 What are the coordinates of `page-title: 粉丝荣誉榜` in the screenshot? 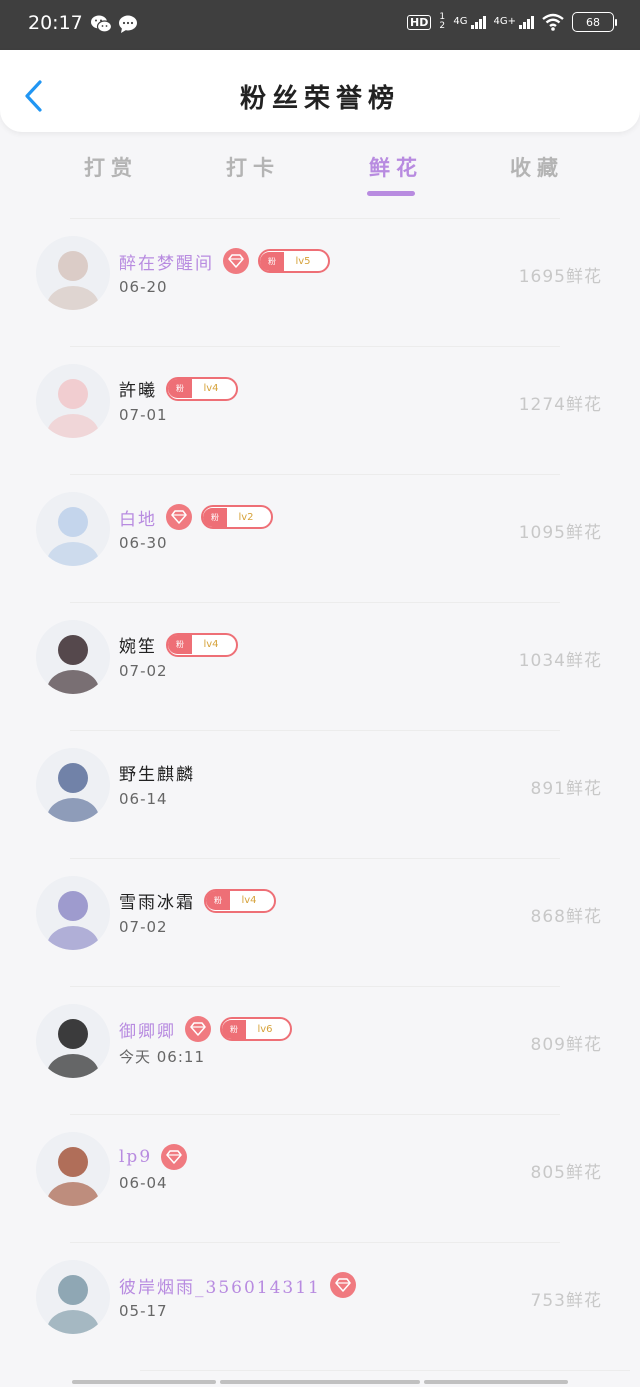 It's located at (319, 99).